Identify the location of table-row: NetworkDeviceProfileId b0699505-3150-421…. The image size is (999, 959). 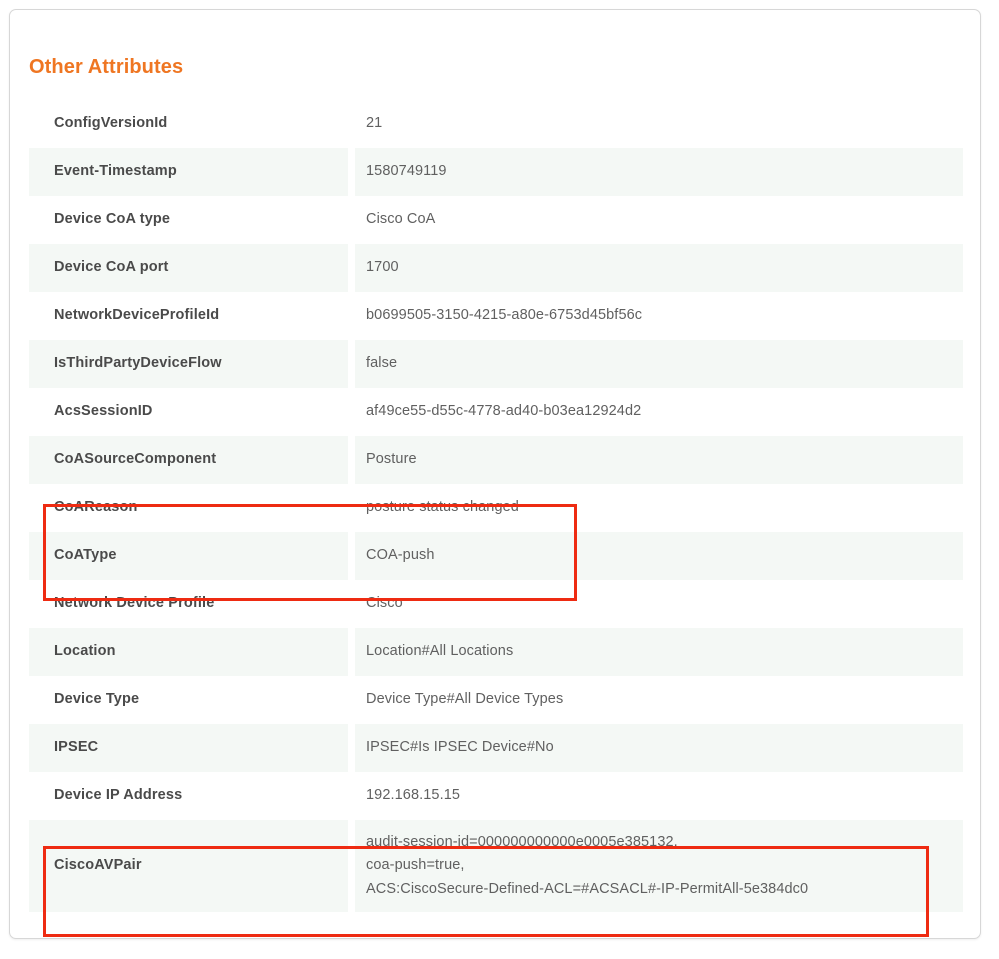
(496, 316).